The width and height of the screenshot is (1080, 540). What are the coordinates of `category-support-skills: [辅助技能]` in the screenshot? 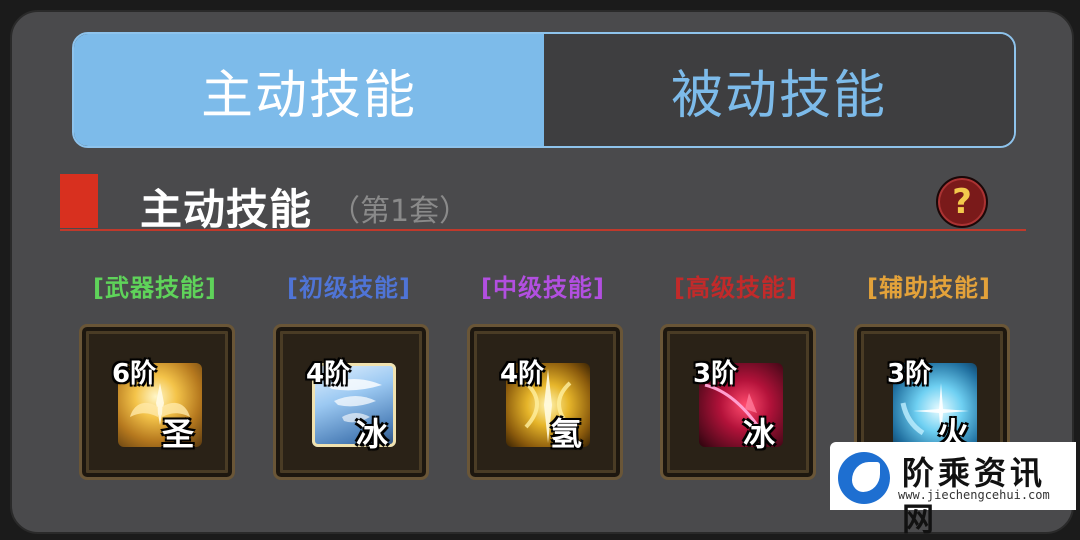 It's located at (929, 288).